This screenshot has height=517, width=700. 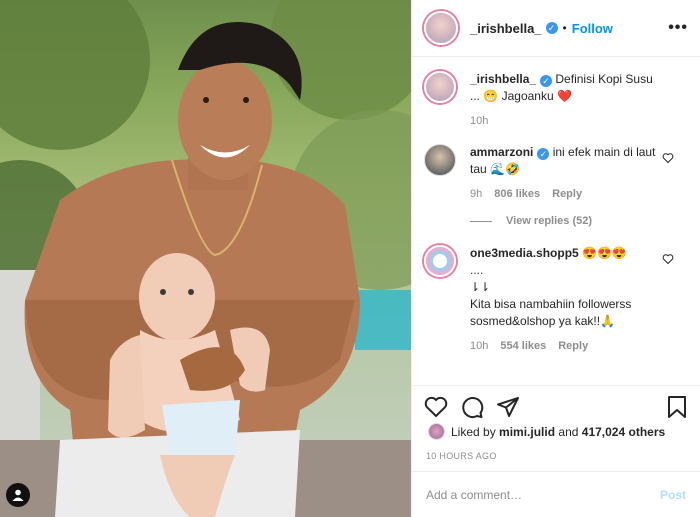 What do you see at coordinates (461, 456) in the screenshot?
I see `post-timestamp: 10 HOURS AGO` at bounding box center [461, 456].